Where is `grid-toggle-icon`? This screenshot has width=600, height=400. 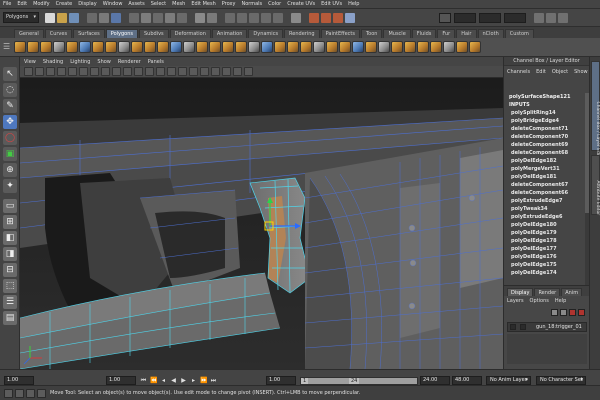 grid-toggle-icon is located at coordinates (83, 71).